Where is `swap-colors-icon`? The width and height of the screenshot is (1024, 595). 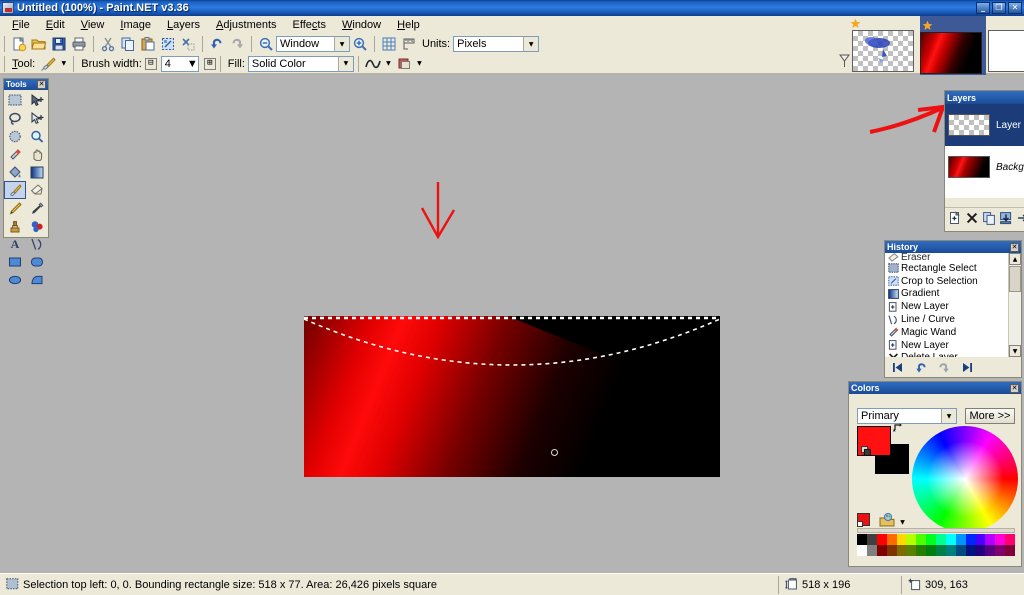
swap-colors-icon is located at coordinates (899, 429).